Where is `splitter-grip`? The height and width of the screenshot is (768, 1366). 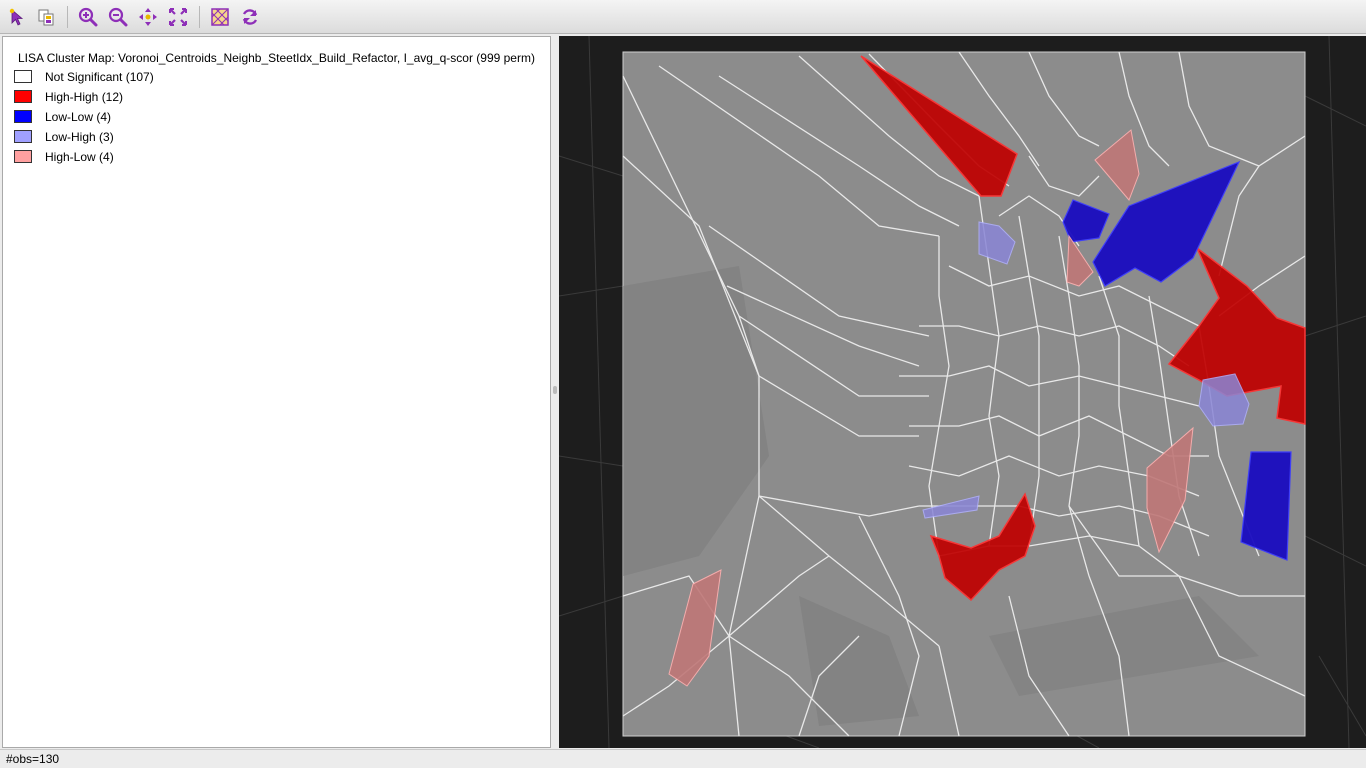 splitter-grip is located at coordinates (555, 390).